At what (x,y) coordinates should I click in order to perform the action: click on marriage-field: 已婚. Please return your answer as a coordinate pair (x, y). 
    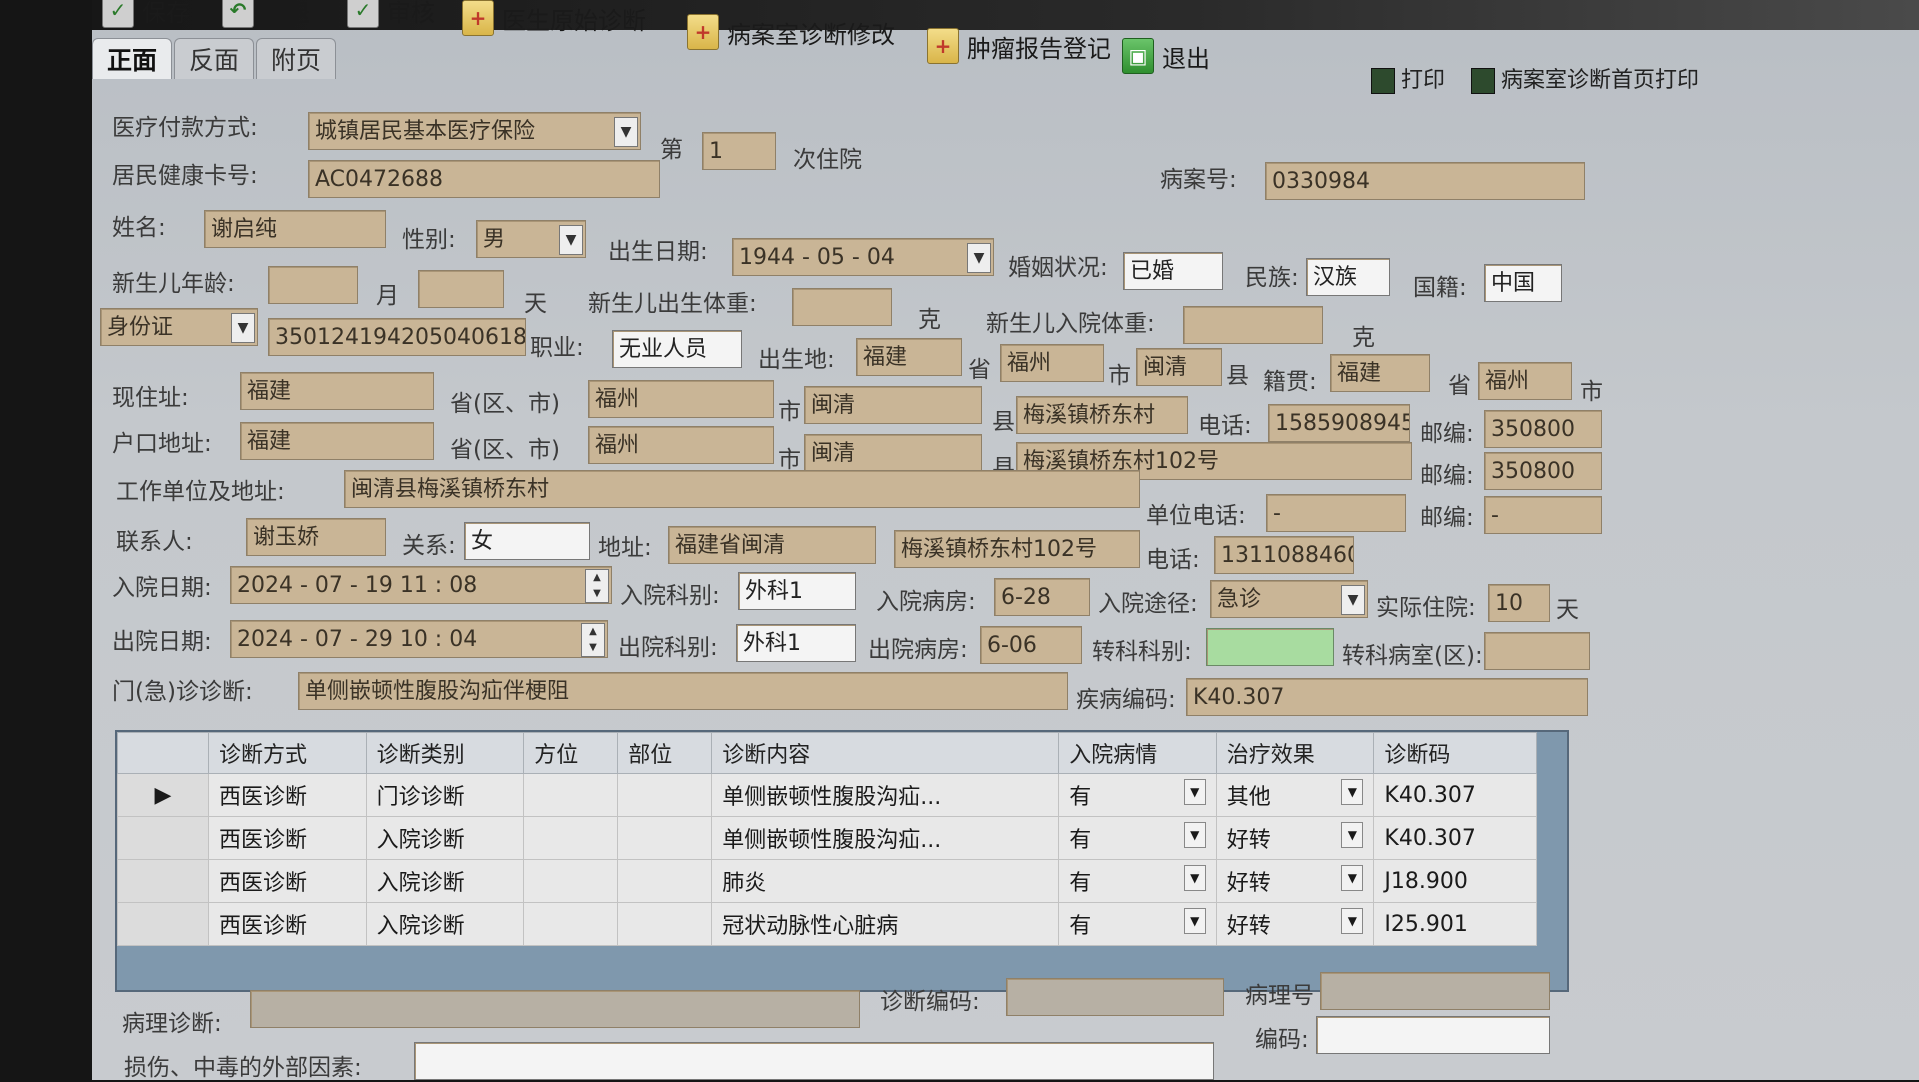
    Looking at the image, I should click on (1173, 271).